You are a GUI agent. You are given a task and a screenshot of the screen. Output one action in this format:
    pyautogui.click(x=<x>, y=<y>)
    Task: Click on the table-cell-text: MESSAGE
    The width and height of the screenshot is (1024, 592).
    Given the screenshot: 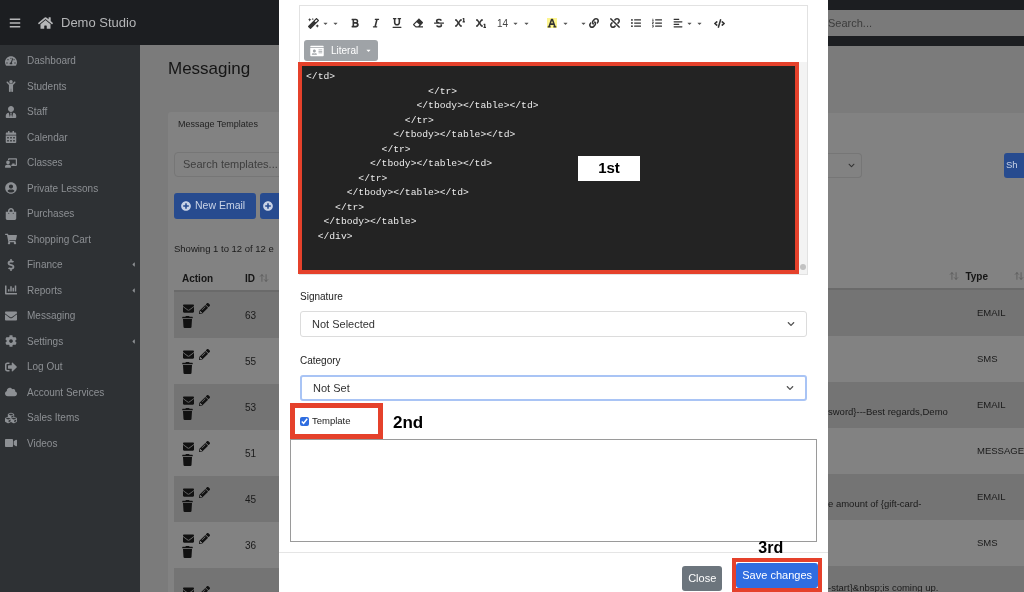 What is the action you would take?
    pyautogui.click(x=1000, y=450)
    